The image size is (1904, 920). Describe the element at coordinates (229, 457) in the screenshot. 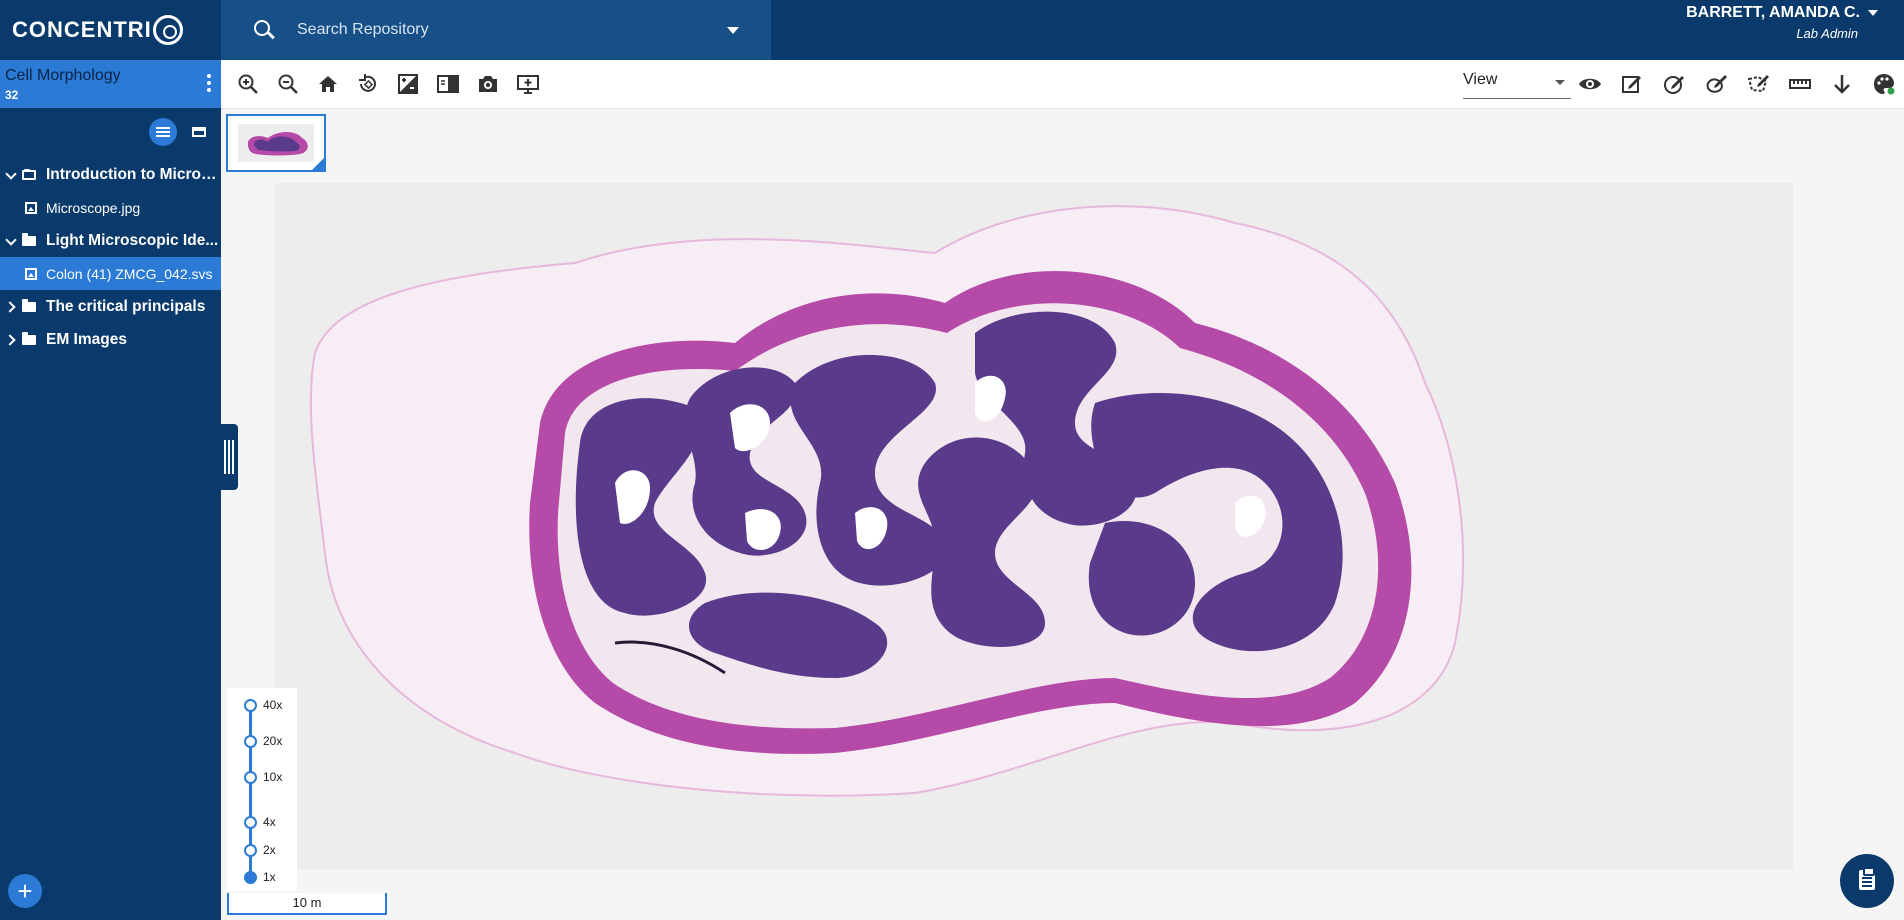

I see `sidebar-collapse-handle` at that location.